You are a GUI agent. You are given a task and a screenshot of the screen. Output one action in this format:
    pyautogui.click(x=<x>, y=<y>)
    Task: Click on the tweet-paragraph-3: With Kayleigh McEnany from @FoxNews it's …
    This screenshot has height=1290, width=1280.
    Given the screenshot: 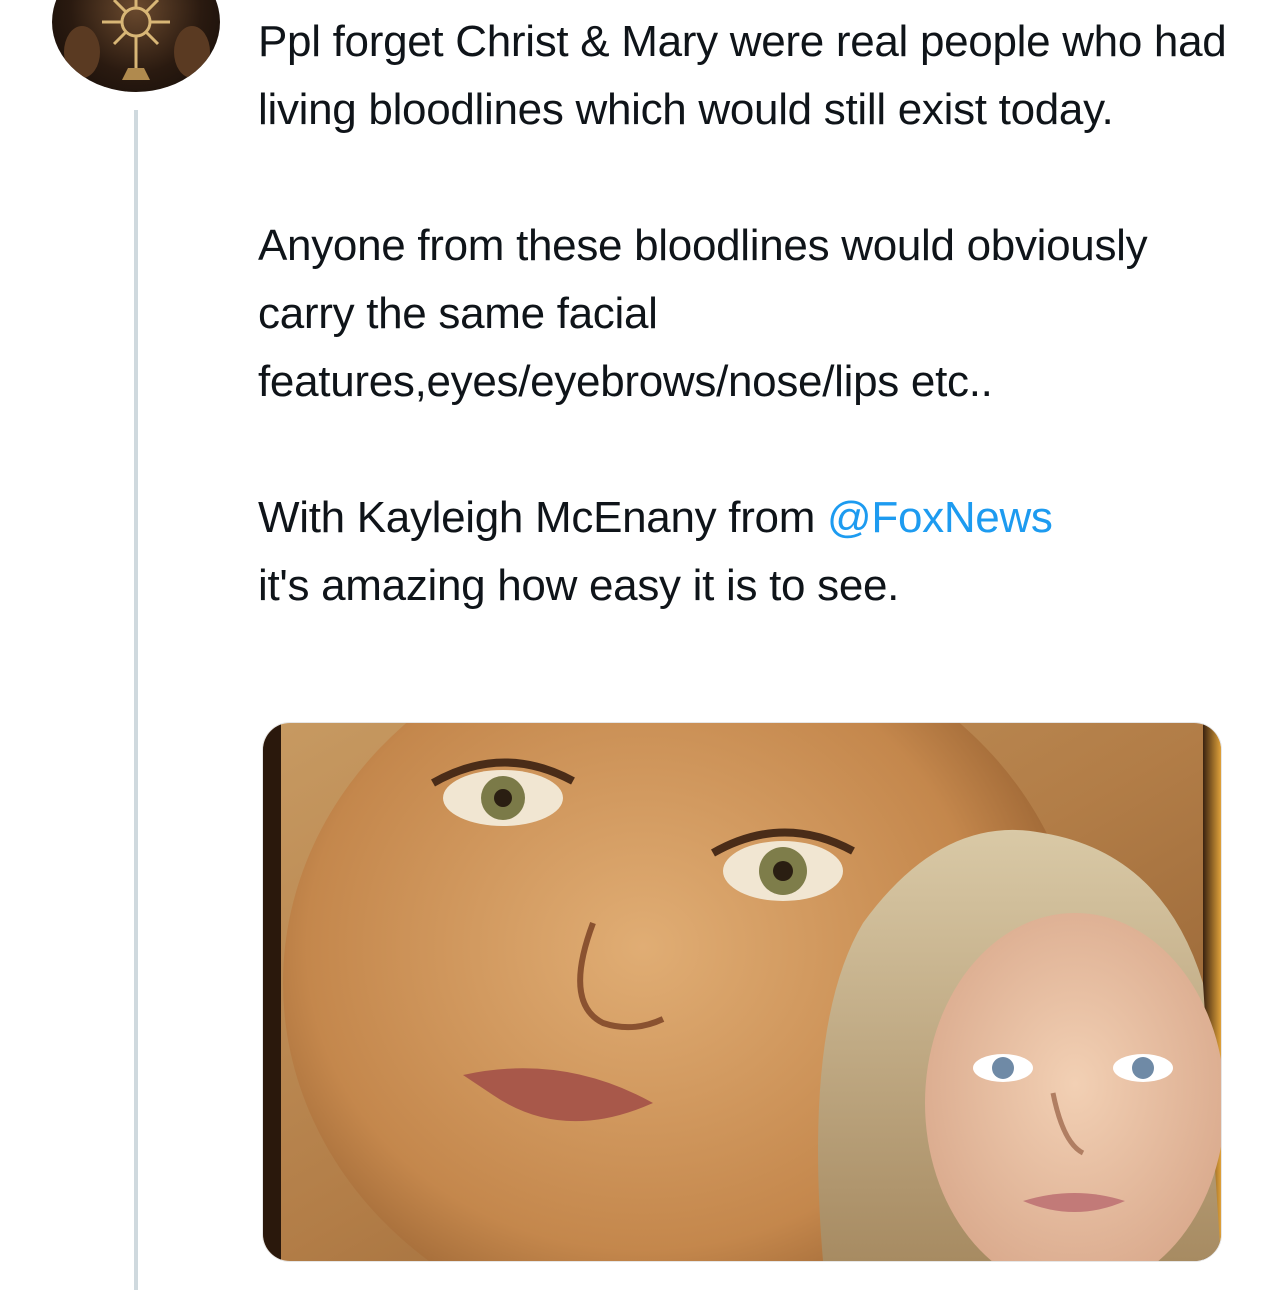 What is the action you would take?
    pyautogui.click(x=748, y=552)
    